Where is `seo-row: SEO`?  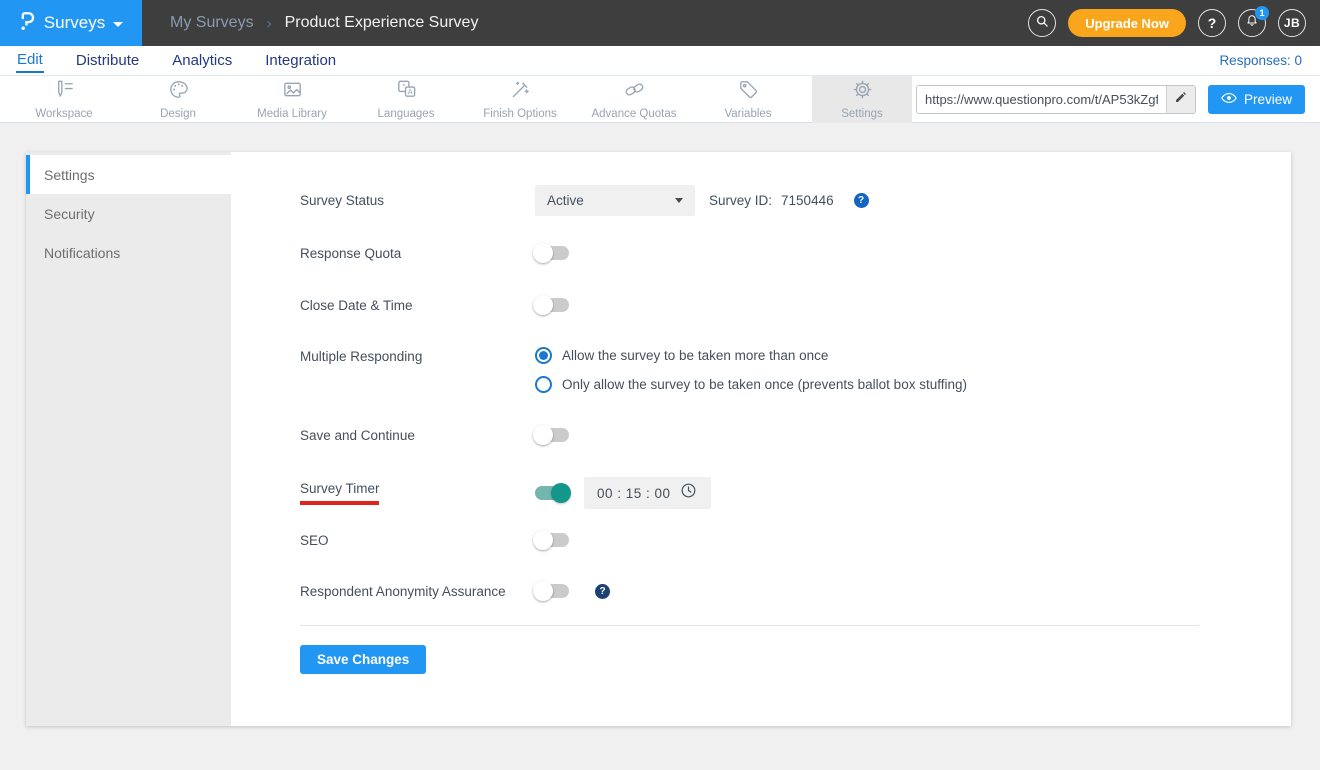
seo-row: SEO is located at coordinates (749, 540).